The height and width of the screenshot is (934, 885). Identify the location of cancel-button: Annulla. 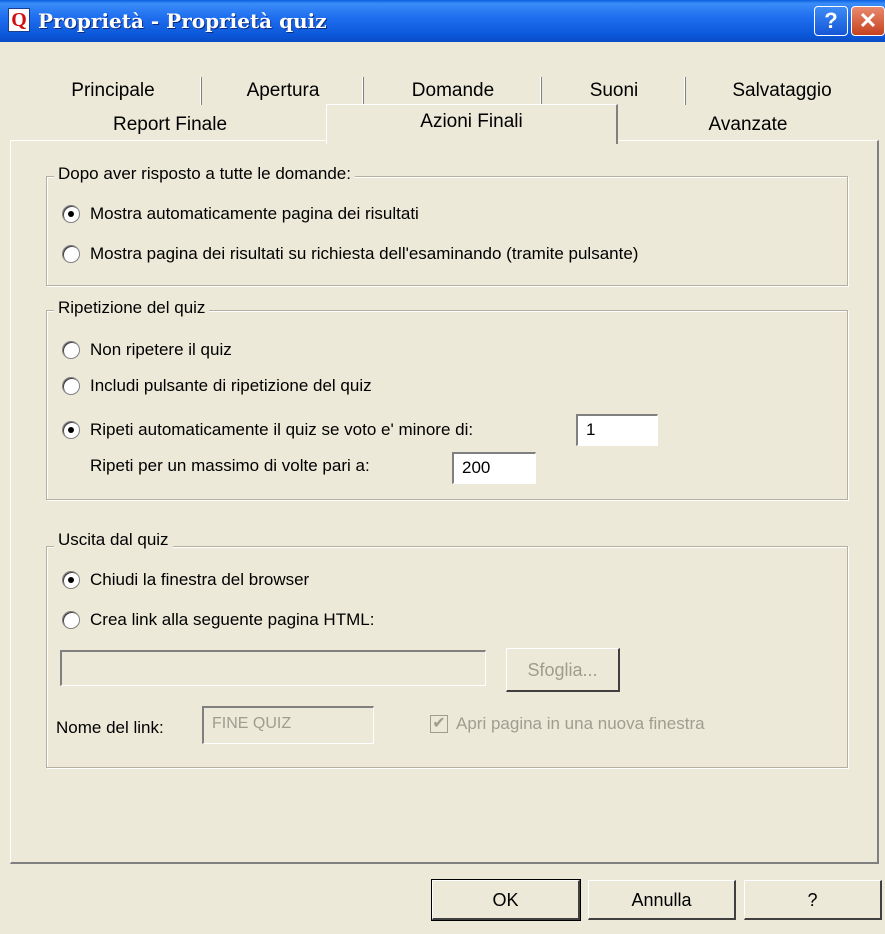
(662, 900).